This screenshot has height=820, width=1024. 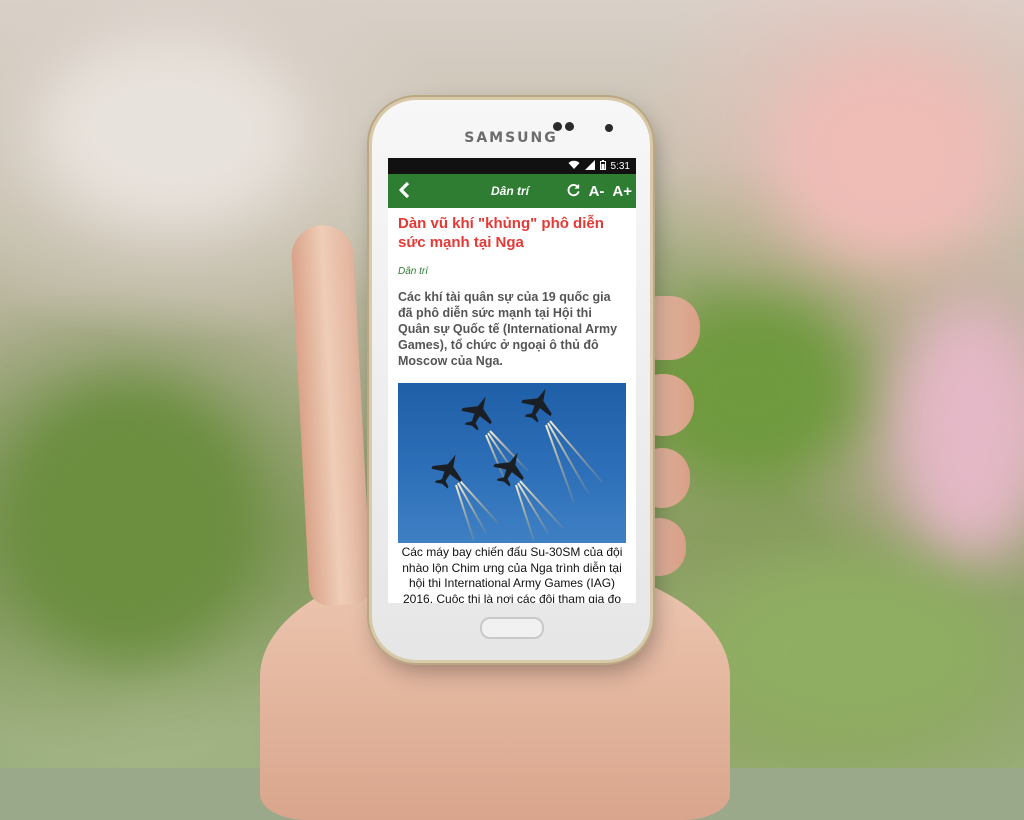 What do you see at coordinates (512, 166) in the screenshot?
I see `status-bar: 5:31` at bounding box center [512, 166].